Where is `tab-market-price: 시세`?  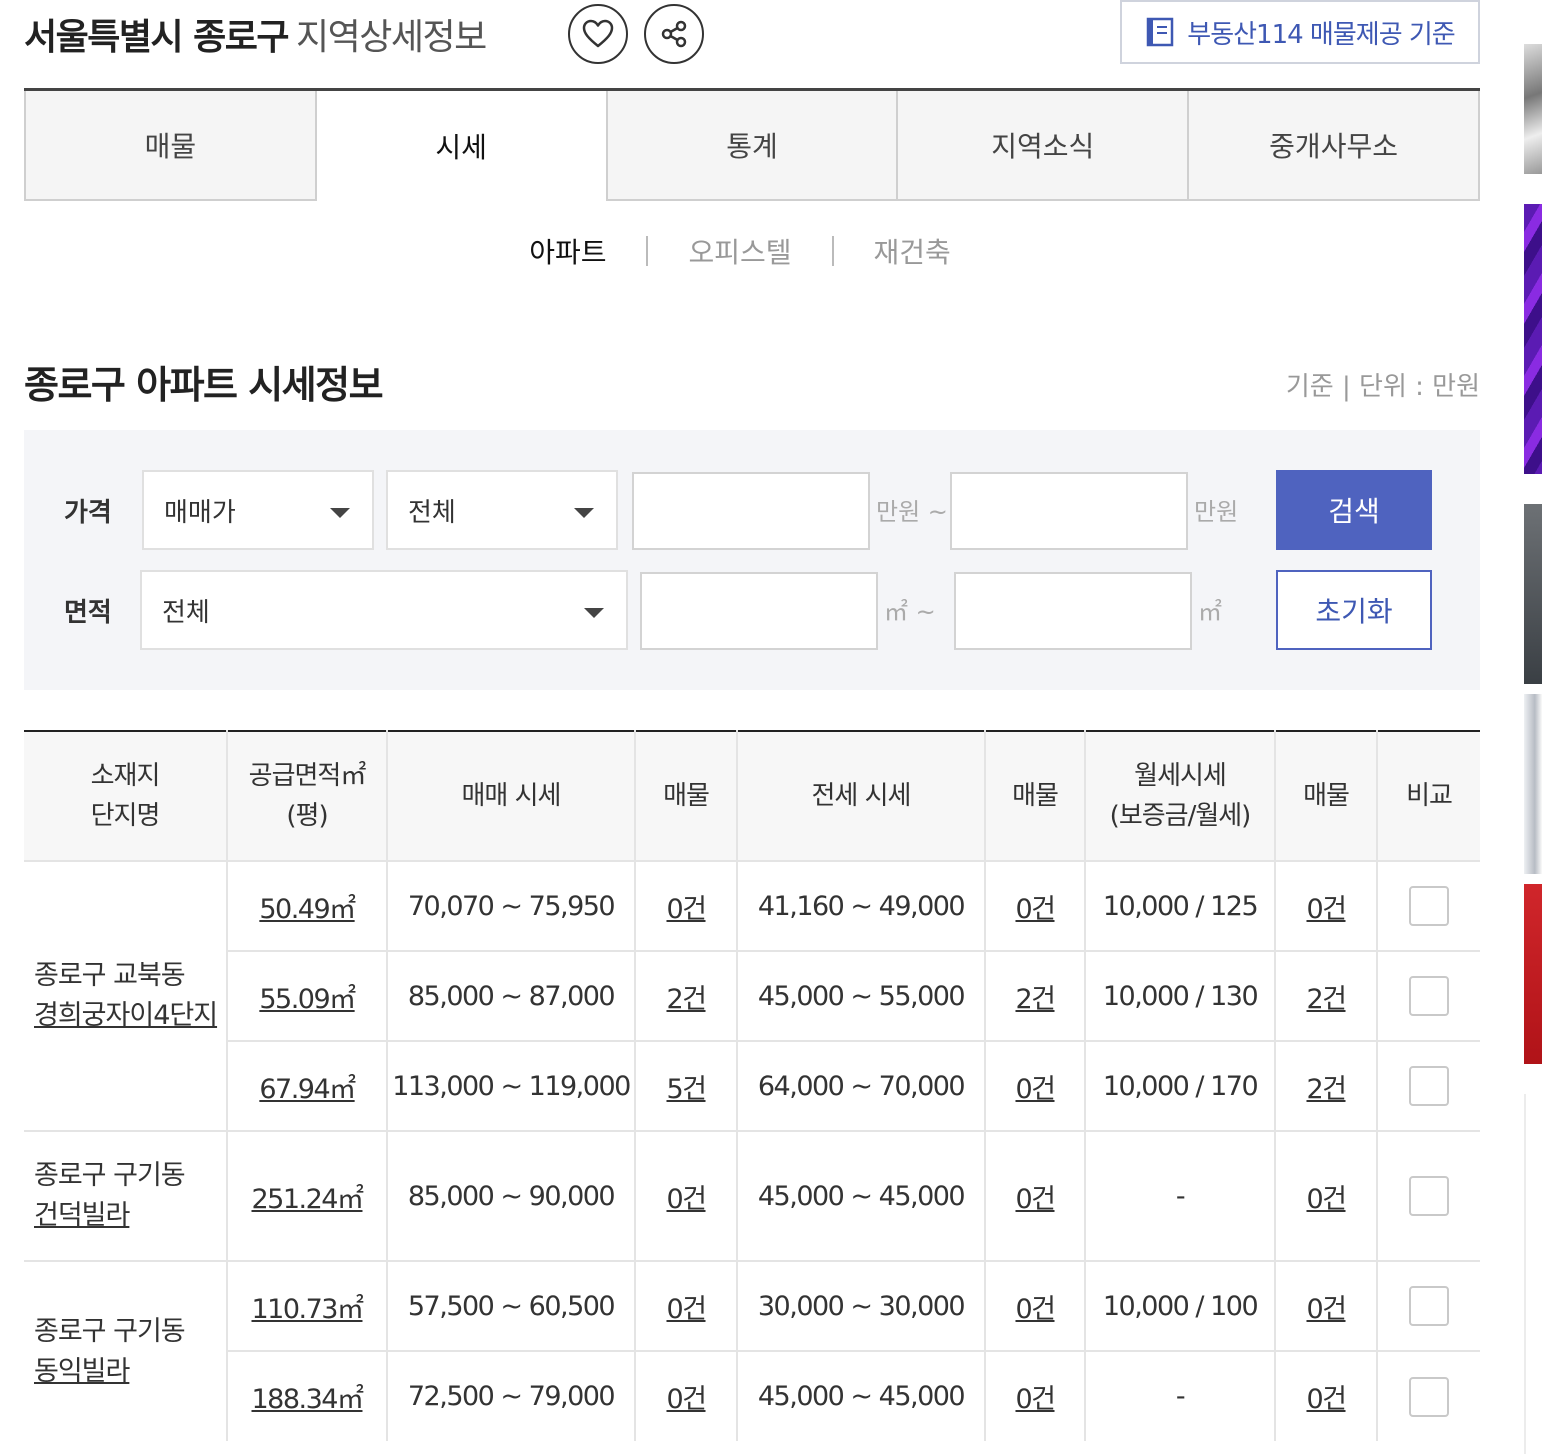 tab-market-price: 시세 is located at coordinates (462, 146).